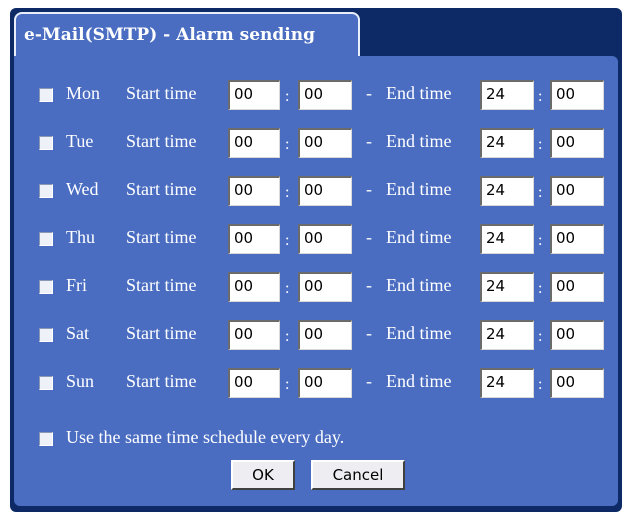 The height and width of the screenshot is (520, 624). Describe the element at coordinates (82, 189) in the screenshot. I see `day-label: Wed` at that location.